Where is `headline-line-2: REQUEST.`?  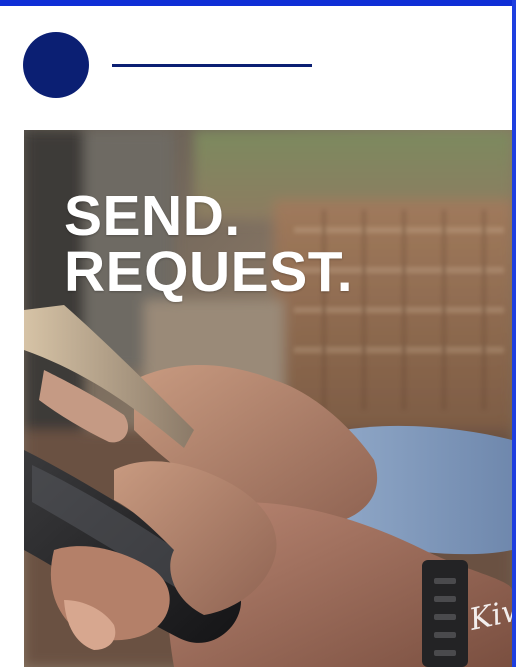
headline-line-2: REQUEST. is located at coordinates (209, 272).